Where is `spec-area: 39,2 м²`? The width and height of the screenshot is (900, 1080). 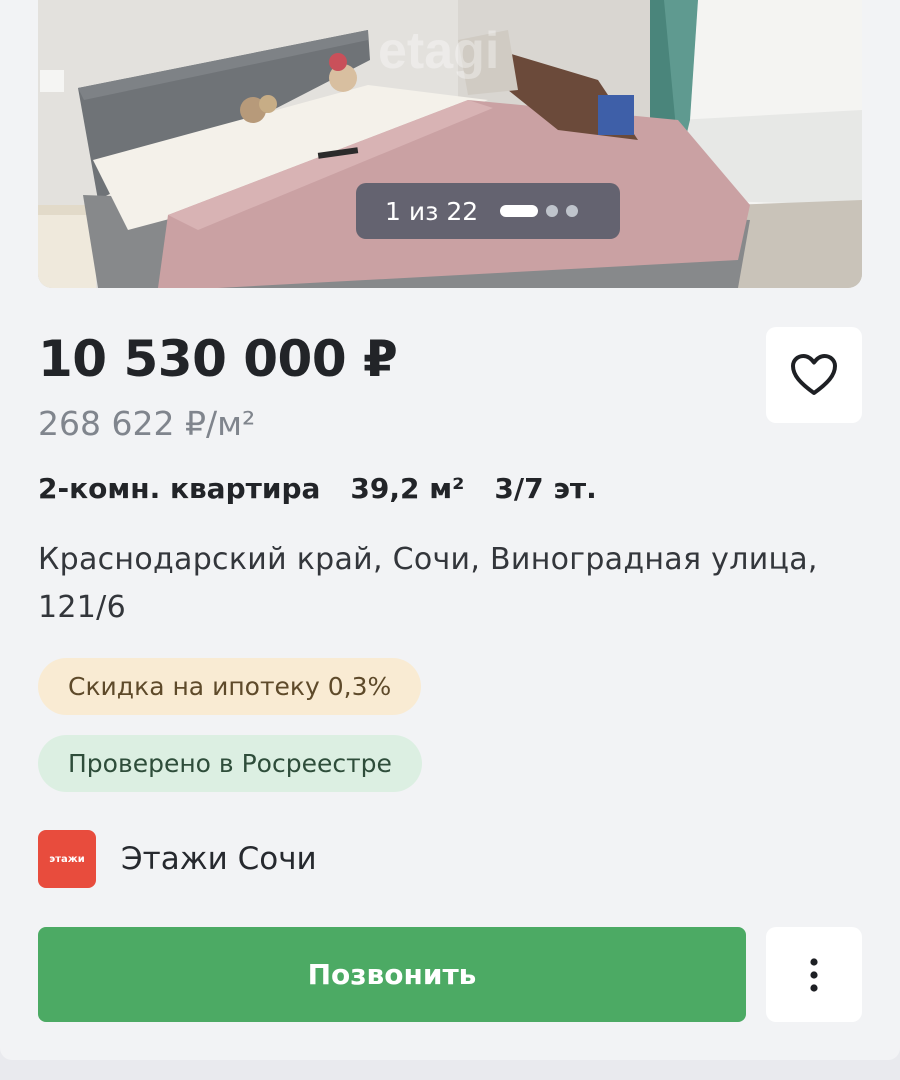
spec-area: 39,2 м² is located at coordinates (407, 488).